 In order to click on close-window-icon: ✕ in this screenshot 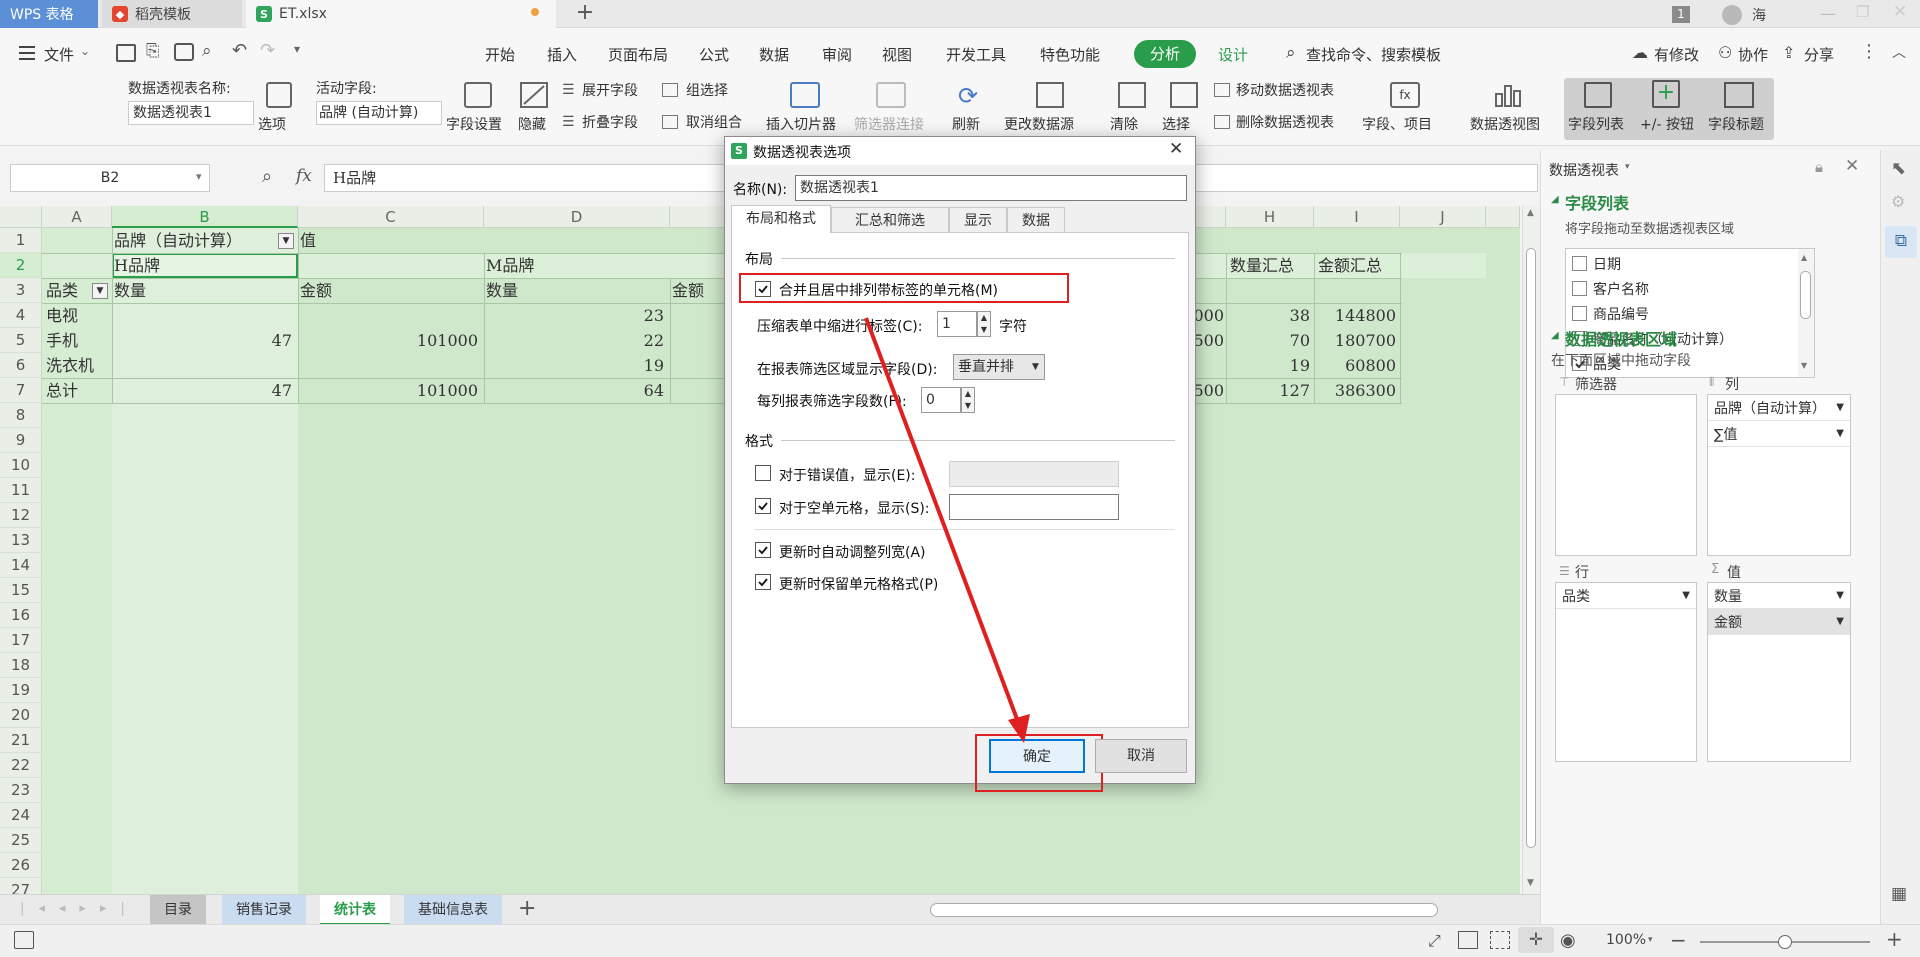, I will do `click(1902, 12)`.